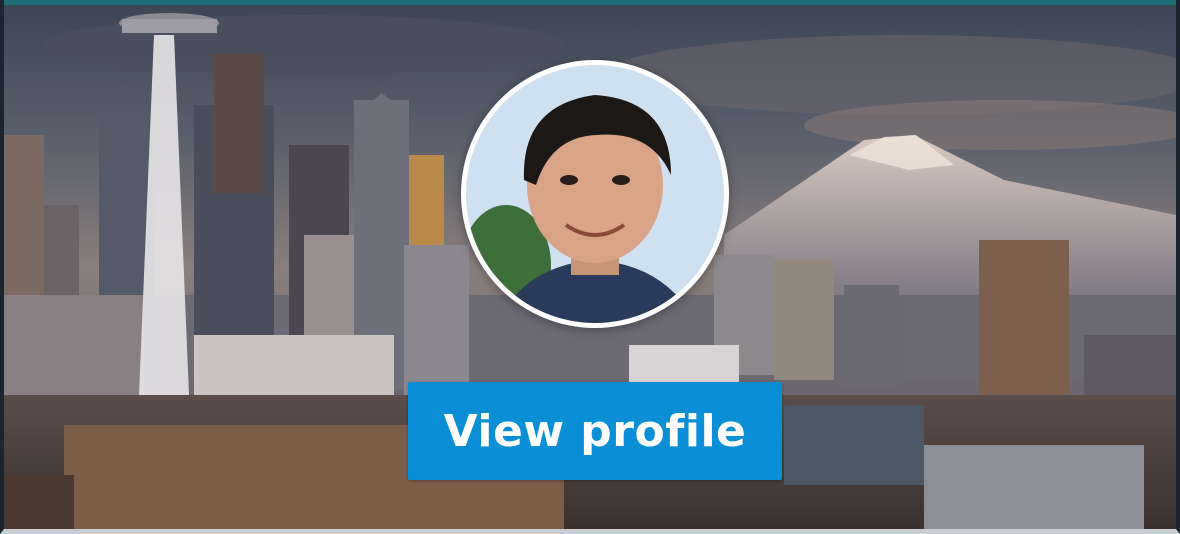 The image size is (1180, 534). I want to click on profile-avatar, so click(595, 194).